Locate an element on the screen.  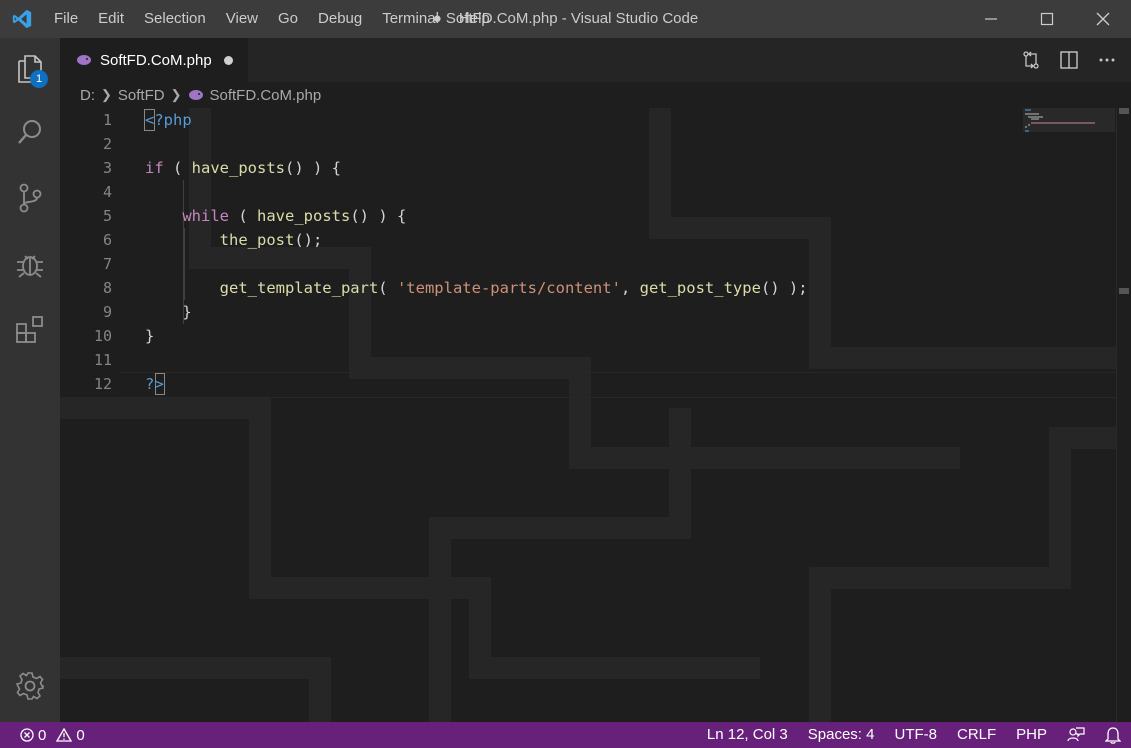
search-icon is located at coordinates (29, 132).